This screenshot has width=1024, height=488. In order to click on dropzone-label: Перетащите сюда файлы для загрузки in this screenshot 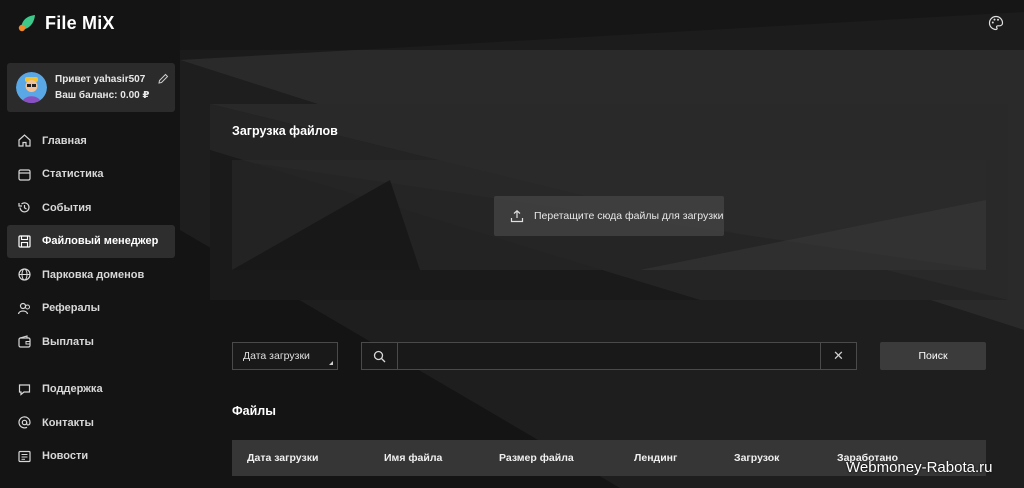, I will do `click(629, 216)`.